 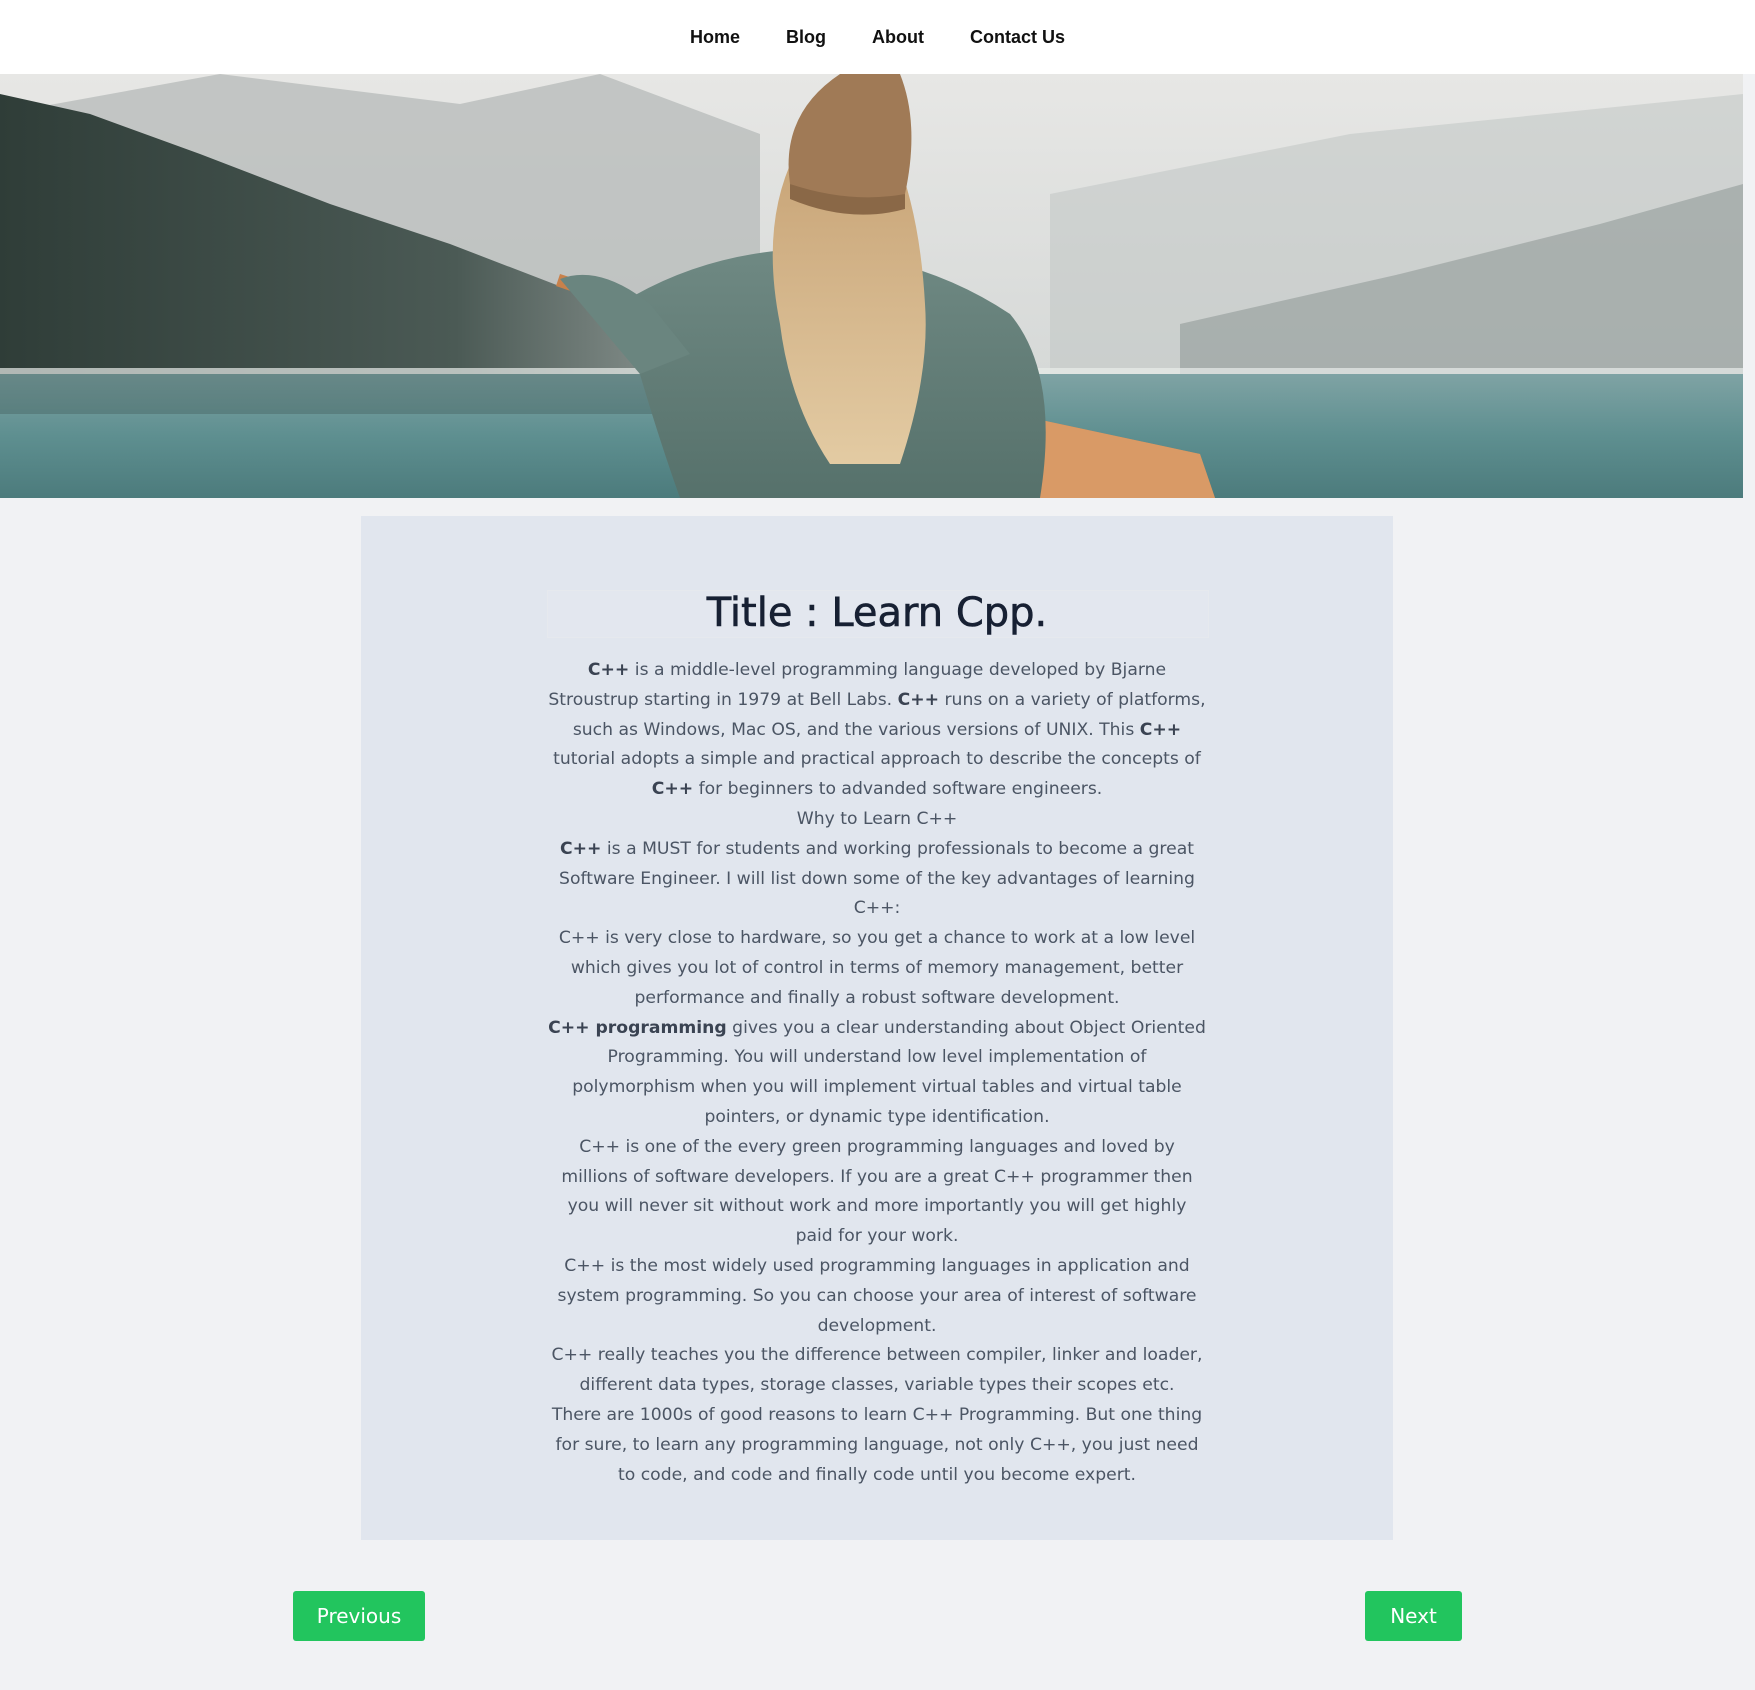 I want to click on previous-button: Previous, so click(x=359, y=1616).